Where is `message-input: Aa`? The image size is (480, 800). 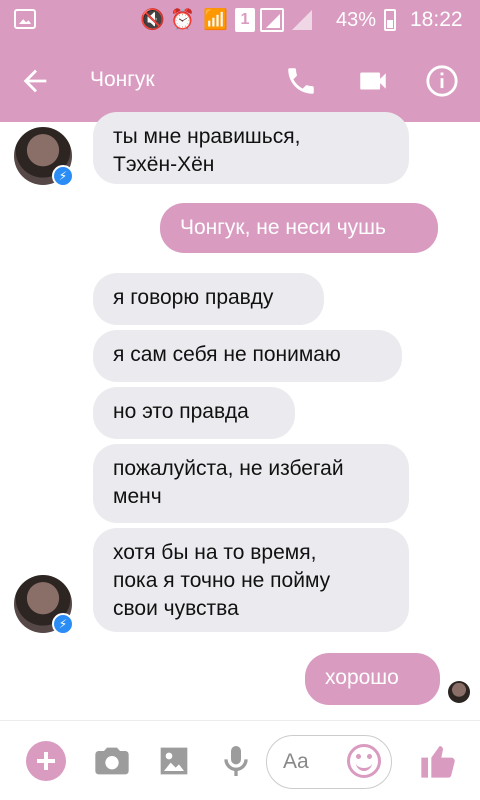
message-input: Aa is located at coordinates (329, 762).